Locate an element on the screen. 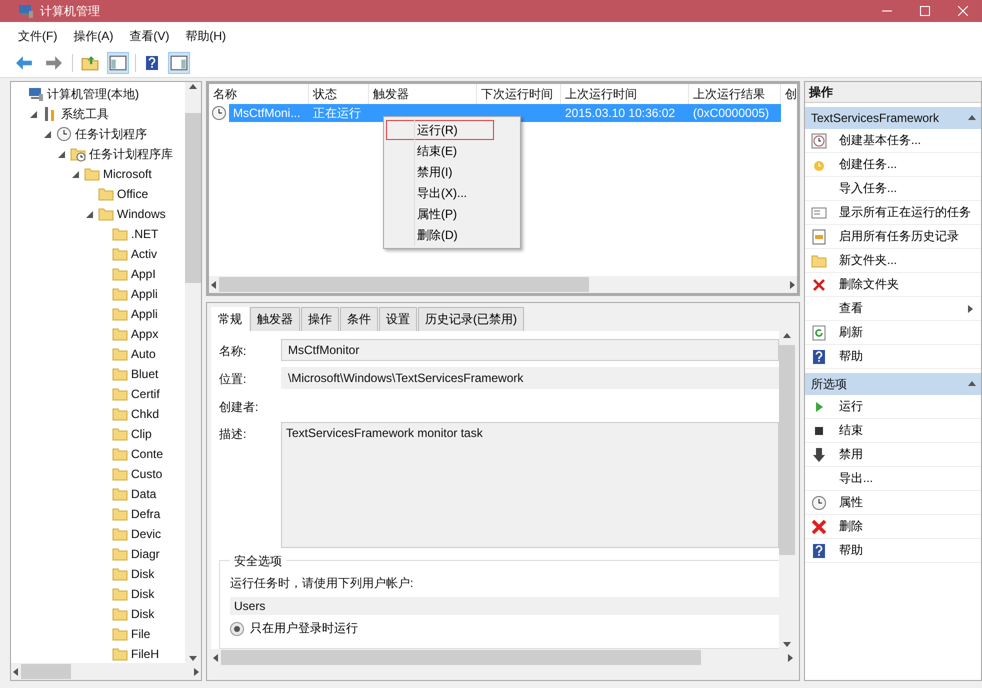 The image size is (982, 688). tree-item: Auto is located at coordinates (143, 354).